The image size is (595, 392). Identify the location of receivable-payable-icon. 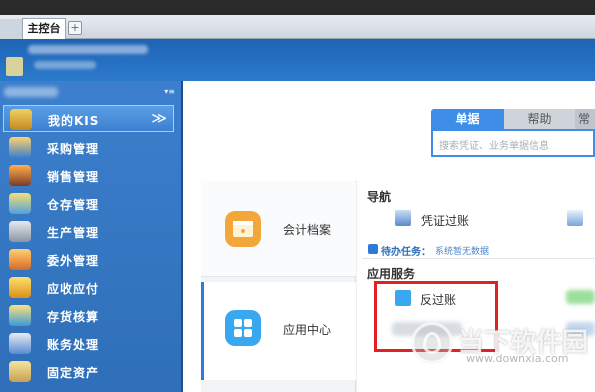
(20, 287).